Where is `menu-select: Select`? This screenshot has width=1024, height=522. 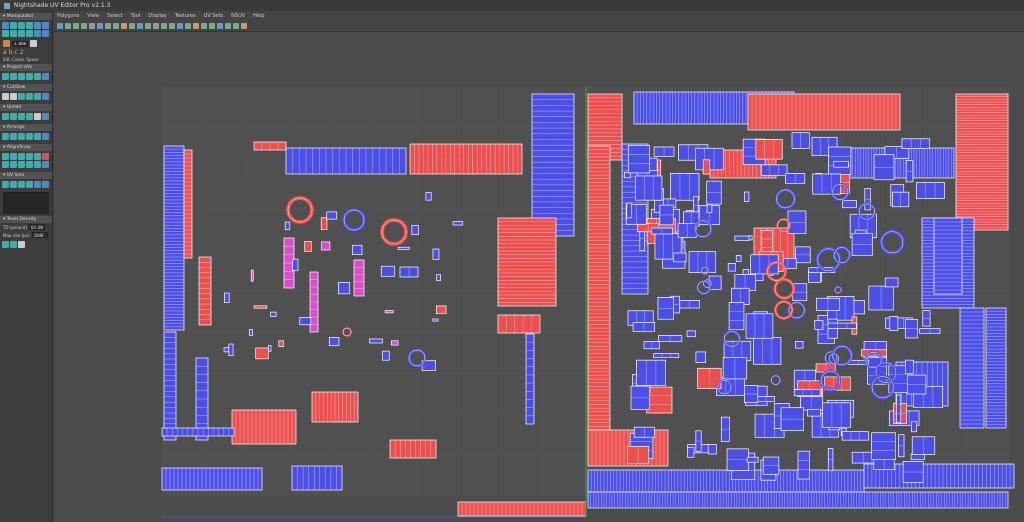
menu-select: Select is located at coordinates (114, 16).